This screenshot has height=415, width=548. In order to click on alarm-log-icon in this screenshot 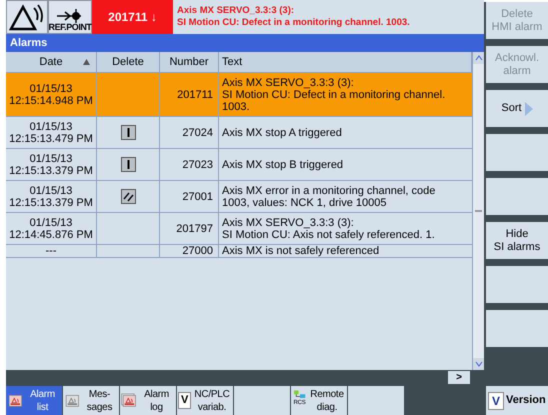, I will do `click(129, 400)`.